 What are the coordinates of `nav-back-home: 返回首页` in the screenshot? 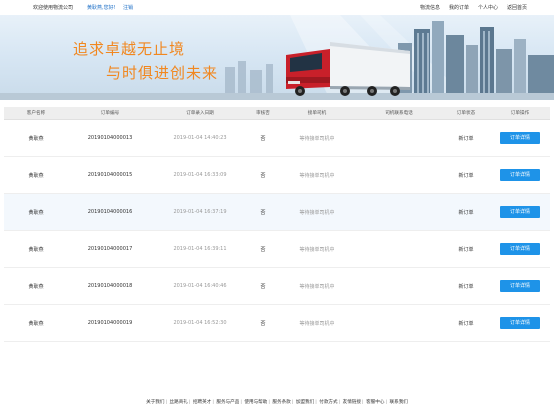 It's located at (517, 7).